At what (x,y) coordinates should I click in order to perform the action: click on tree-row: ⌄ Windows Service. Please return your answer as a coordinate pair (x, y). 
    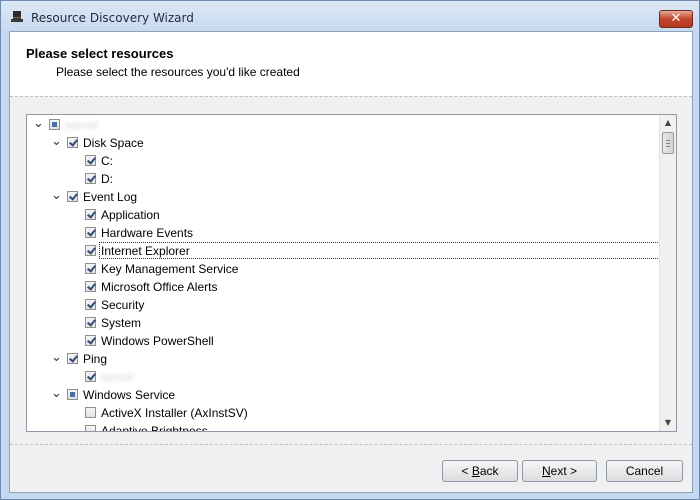
    Looking at the image, I should click on (343, 395).